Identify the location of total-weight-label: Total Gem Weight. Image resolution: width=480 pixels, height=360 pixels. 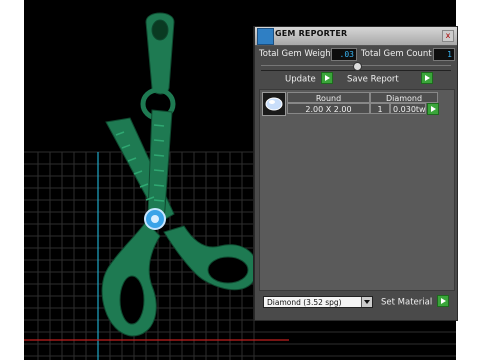
(296, 54).